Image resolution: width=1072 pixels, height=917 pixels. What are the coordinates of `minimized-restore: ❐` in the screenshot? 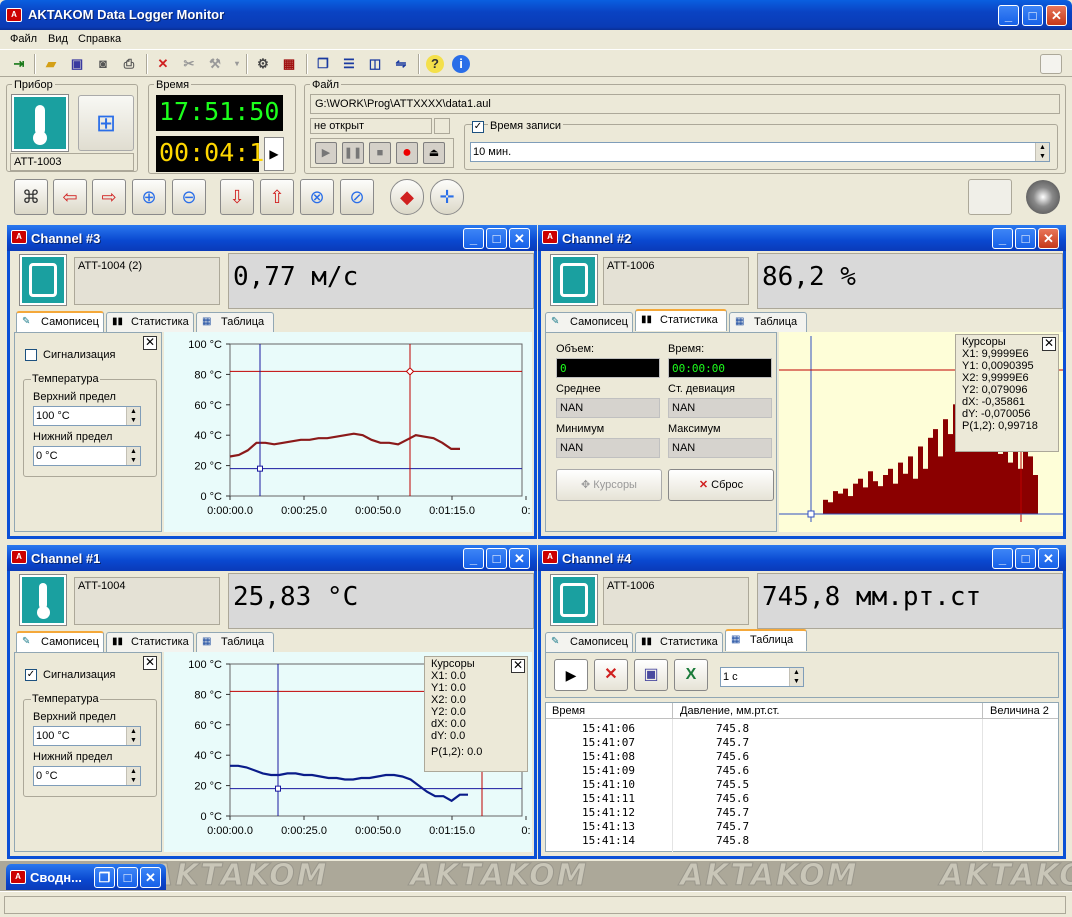 It's located at (104, 877).